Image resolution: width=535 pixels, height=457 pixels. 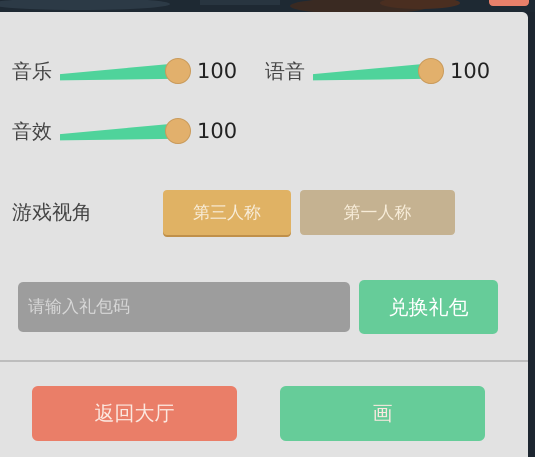 What do you see at coordinates (285, 71) in the screenshot?
I see `slider-label: 语音` at bounding box center [285, 71].